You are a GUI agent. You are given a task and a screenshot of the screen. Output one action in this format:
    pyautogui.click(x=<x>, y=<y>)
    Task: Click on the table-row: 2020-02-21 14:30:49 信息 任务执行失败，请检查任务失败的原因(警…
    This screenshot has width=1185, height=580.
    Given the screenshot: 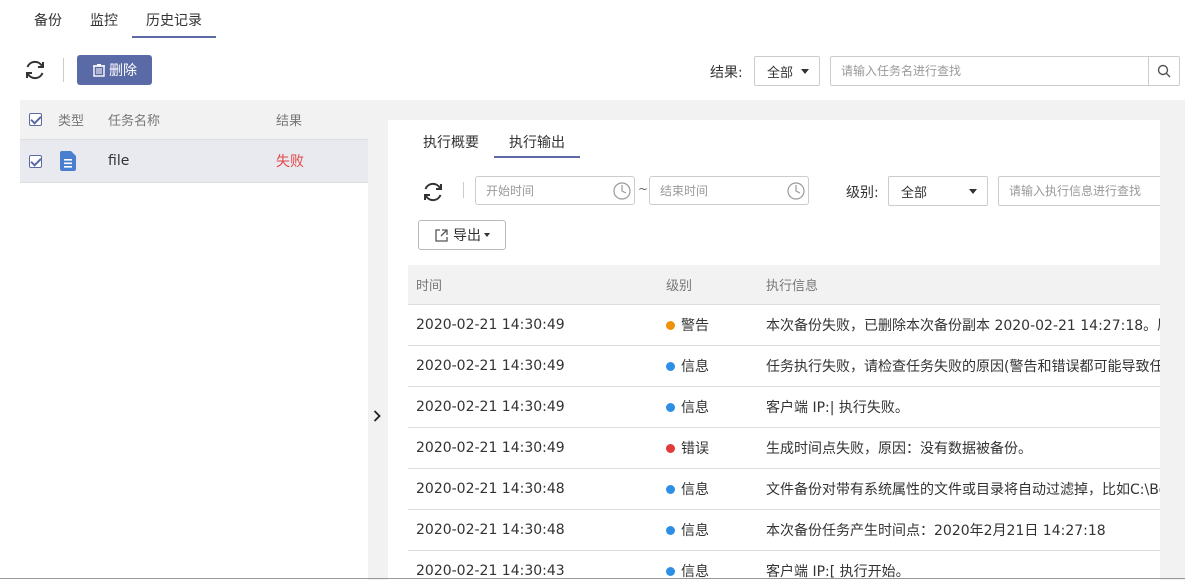 What is the action you would take?
    pyautogui.click(x=784, y=366)
    